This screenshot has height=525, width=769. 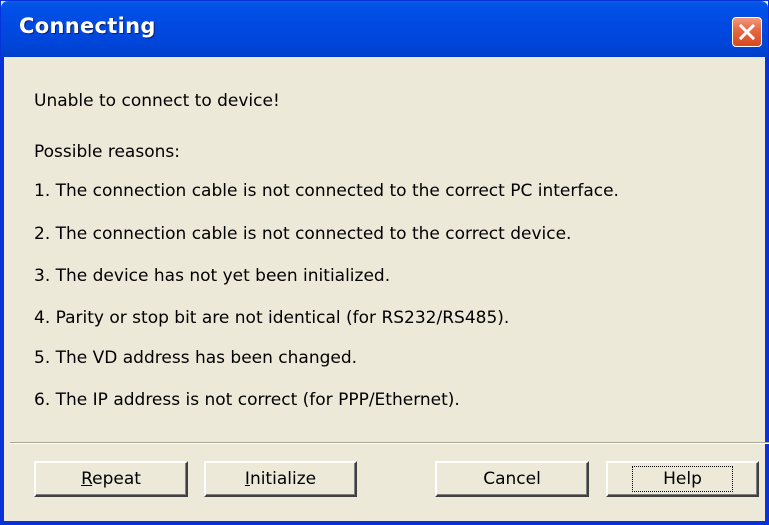 What do you see at coordinates (107, 152) in the screenshot?
I see `reasons-title: Possible reasons:` at bounding box center [107, 152].